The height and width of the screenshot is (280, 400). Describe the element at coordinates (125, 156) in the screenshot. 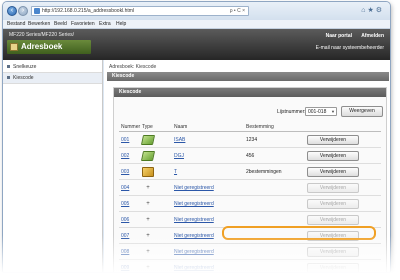

I see `entry-number-link: 002` at that location.